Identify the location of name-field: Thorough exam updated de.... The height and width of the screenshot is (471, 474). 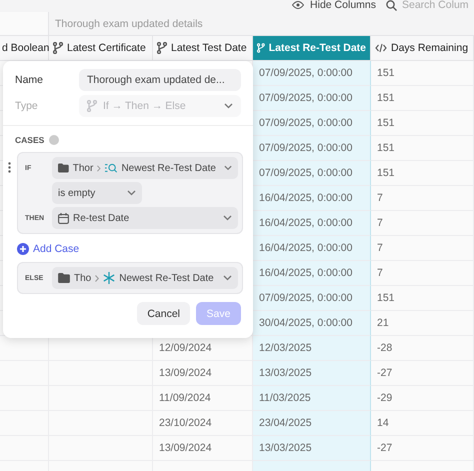
(160, 80).